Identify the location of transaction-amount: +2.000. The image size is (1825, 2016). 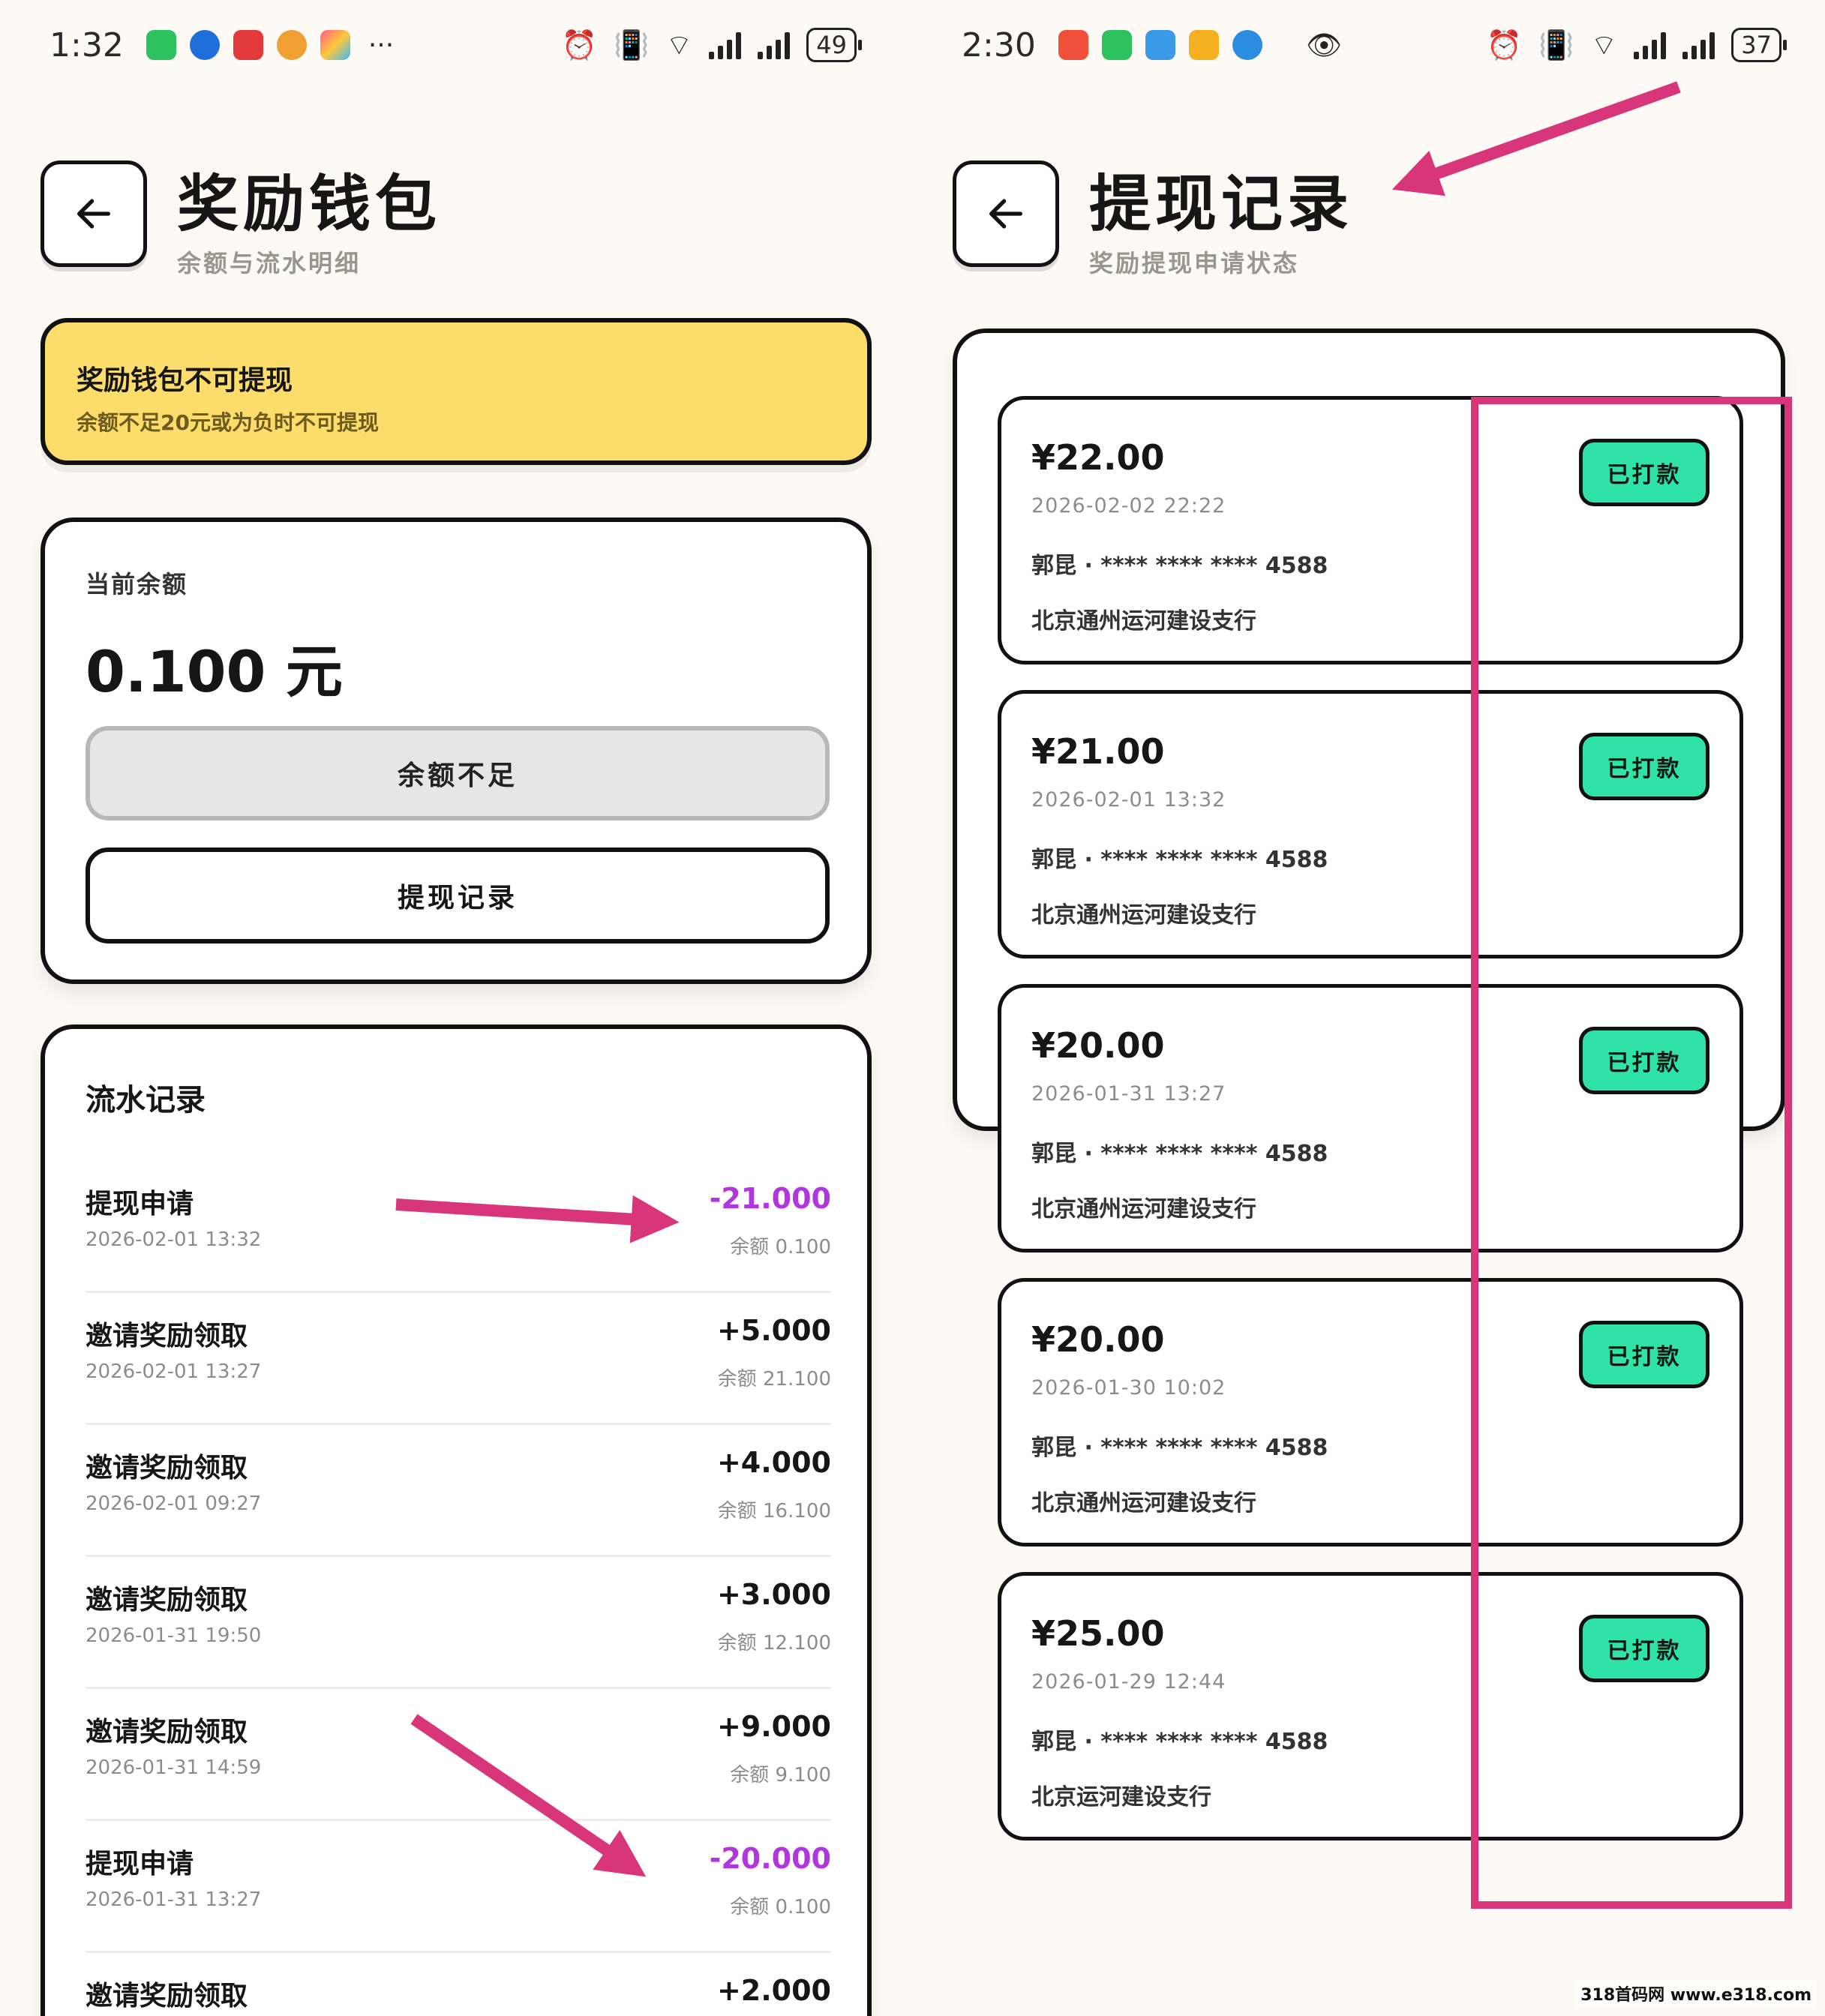
(773, 1990).